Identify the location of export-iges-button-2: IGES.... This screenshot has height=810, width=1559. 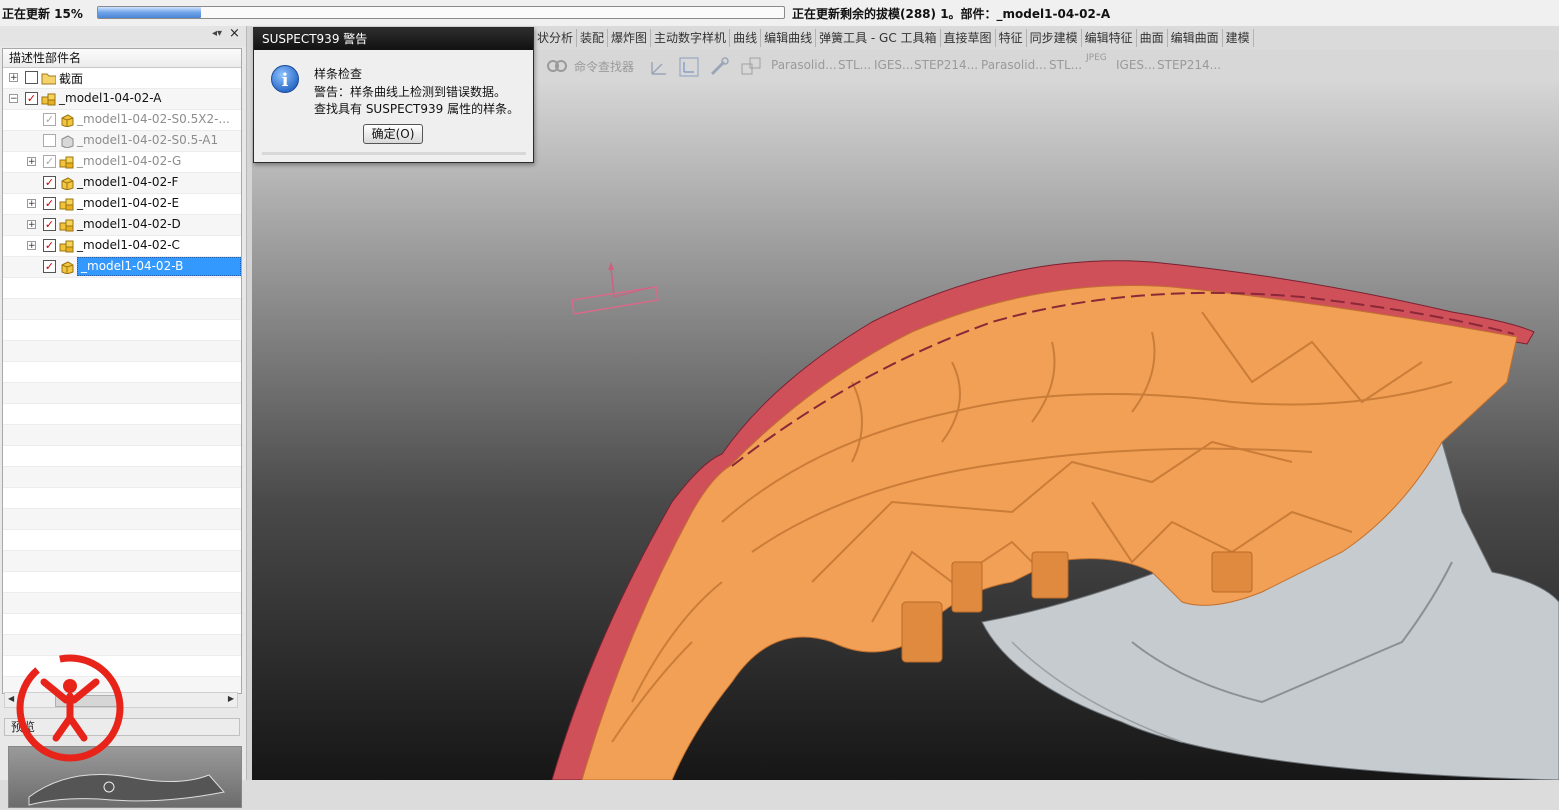
(1135, 65).